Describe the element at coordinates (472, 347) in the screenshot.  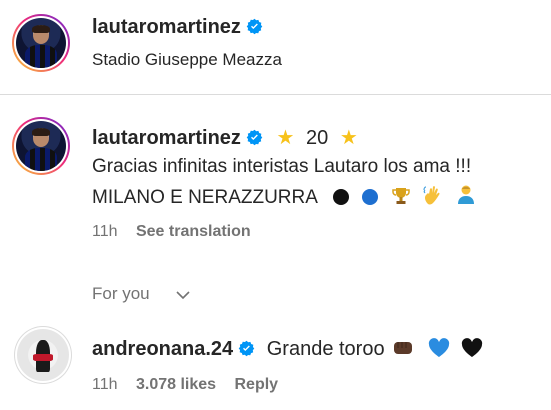
I see `black-heart-emoji-icon` at that location.